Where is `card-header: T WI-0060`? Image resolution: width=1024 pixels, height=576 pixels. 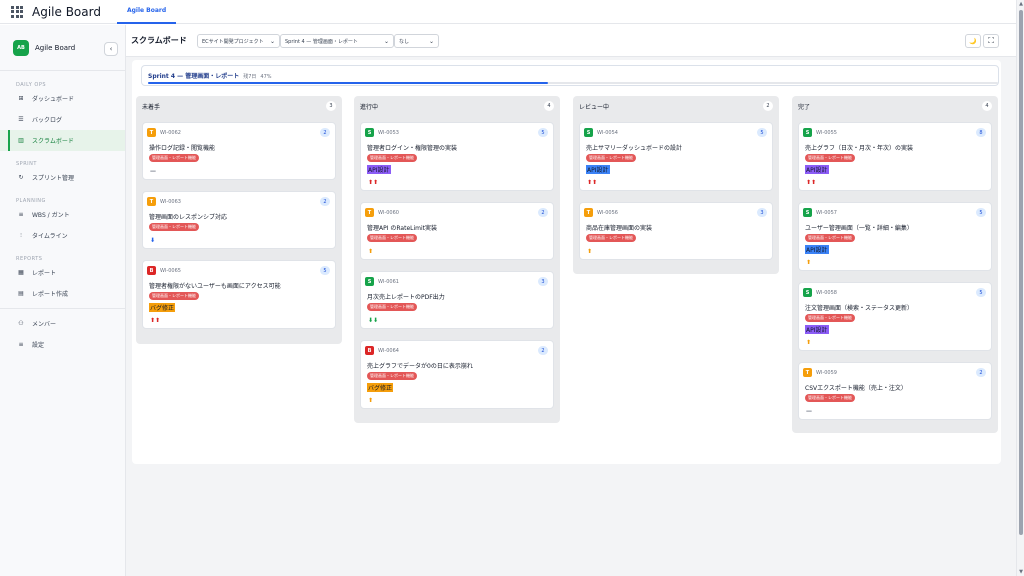 card-header: T WI-0060 is located at coordinates (382, 212).